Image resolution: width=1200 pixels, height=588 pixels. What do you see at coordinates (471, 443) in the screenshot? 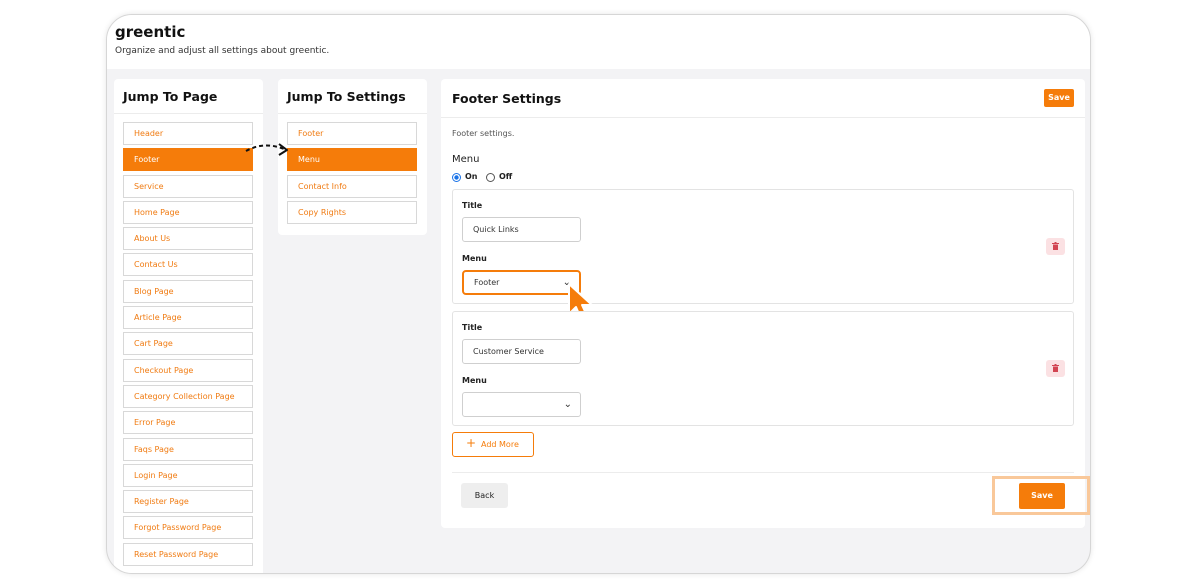
I see `plus-icon: +` at bounding box center [471, 443].